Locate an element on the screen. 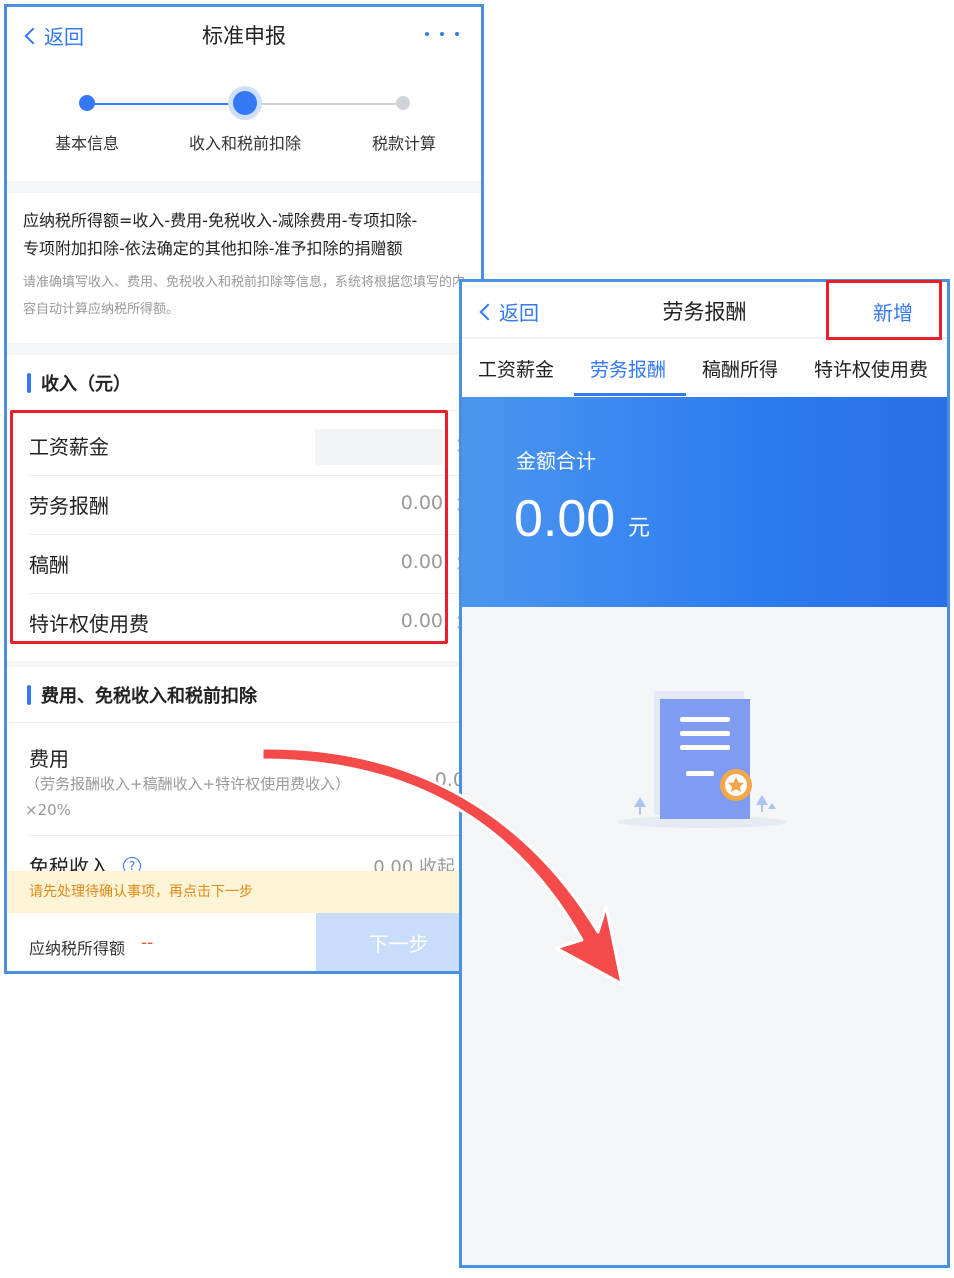  step-line-pending is located at coordinates (324, 104).